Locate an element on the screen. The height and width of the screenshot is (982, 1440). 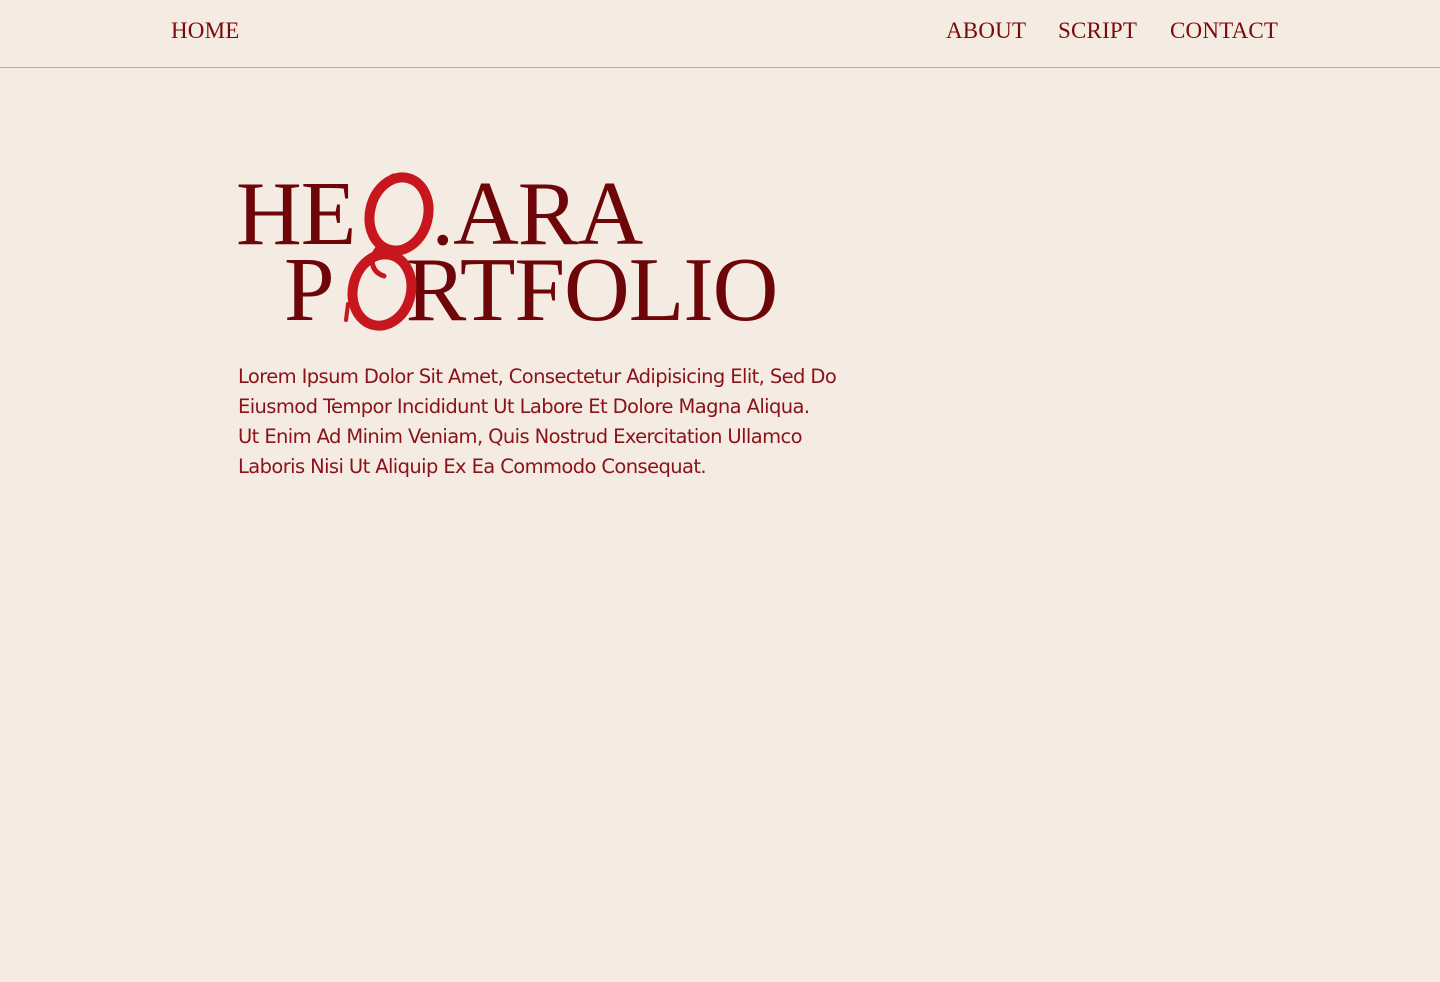
hero-title: HE .ARA P RTFOLIO is located at coordinates (536, 251).